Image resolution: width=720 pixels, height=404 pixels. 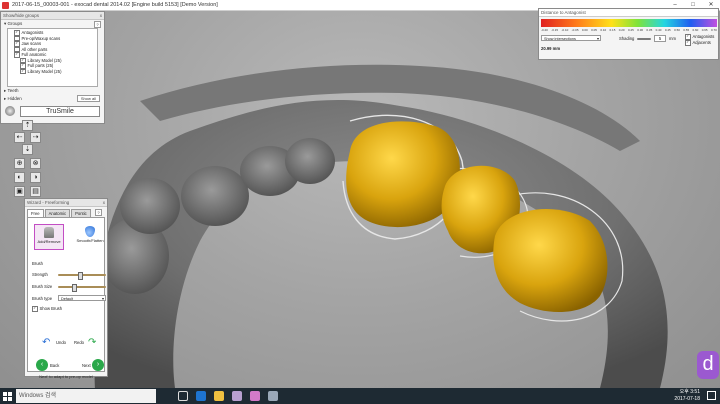 What do you see at coordinates (52, 16) in the screenshot?
I see `groups-panel-header: Show/hide groups x` at bounding box center [52, 16].